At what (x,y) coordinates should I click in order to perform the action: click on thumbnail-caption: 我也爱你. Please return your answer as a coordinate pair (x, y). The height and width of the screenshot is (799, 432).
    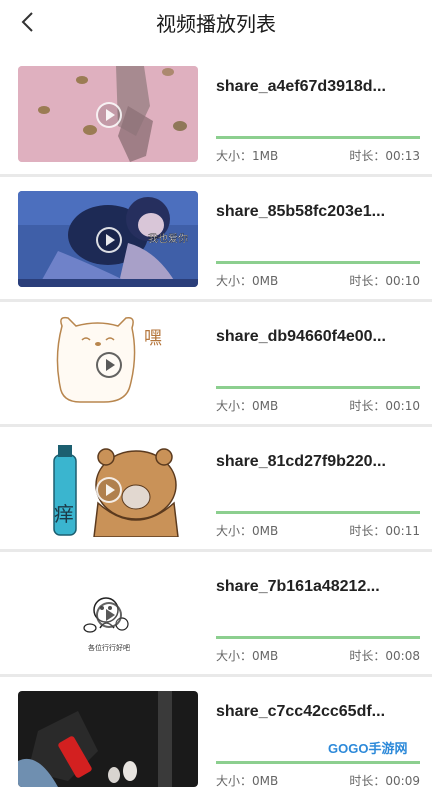
    Looking at the image, I should click on (168, 238).